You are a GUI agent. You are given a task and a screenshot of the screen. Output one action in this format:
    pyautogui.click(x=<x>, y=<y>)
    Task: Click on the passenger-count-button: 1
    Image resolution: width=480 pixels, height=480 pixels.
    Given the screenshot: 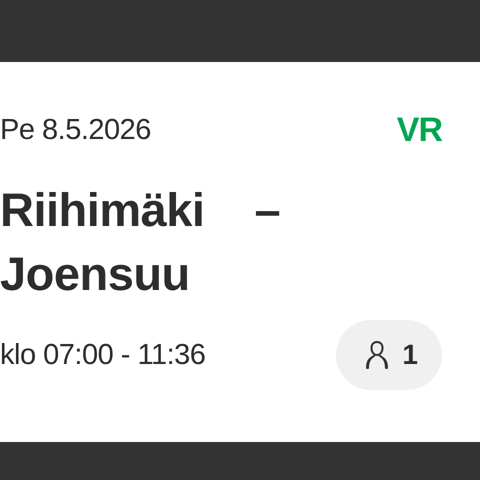 What is the action you would take?
    pyautogui.click(x=389, y=355)
    